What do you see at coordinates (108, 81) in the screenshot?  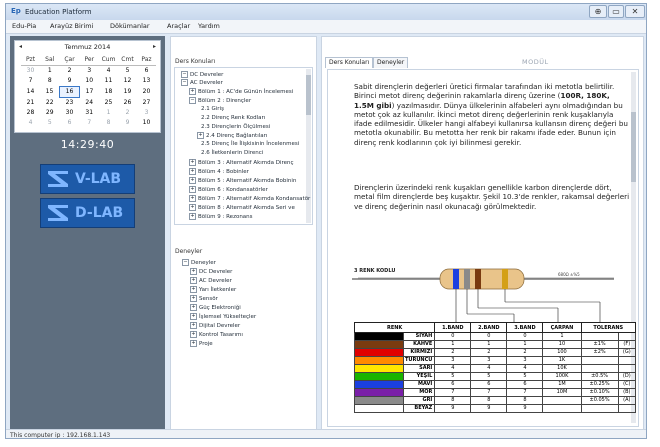 I see `calendar-day: 11` at bounding box center [108, 81].